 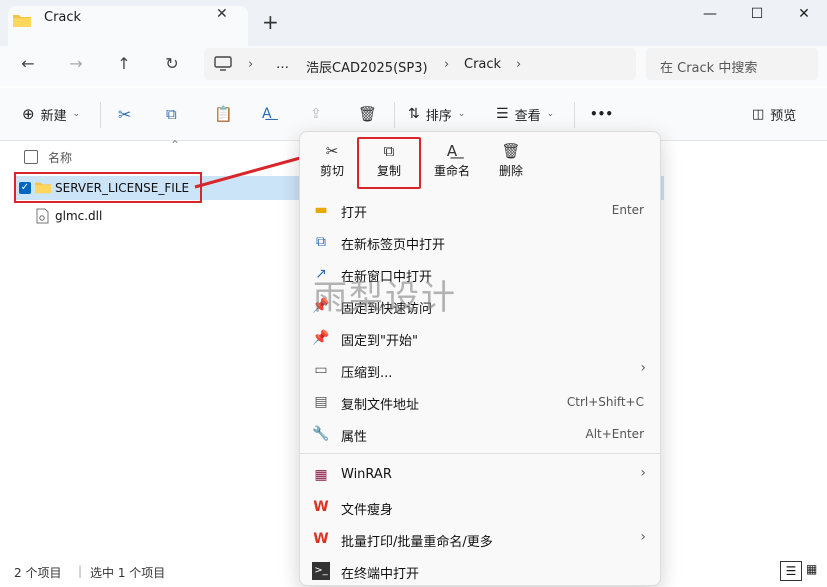 I want to click on new-button: ⊕ 新建 ⌄, so click(x=51, y=114).